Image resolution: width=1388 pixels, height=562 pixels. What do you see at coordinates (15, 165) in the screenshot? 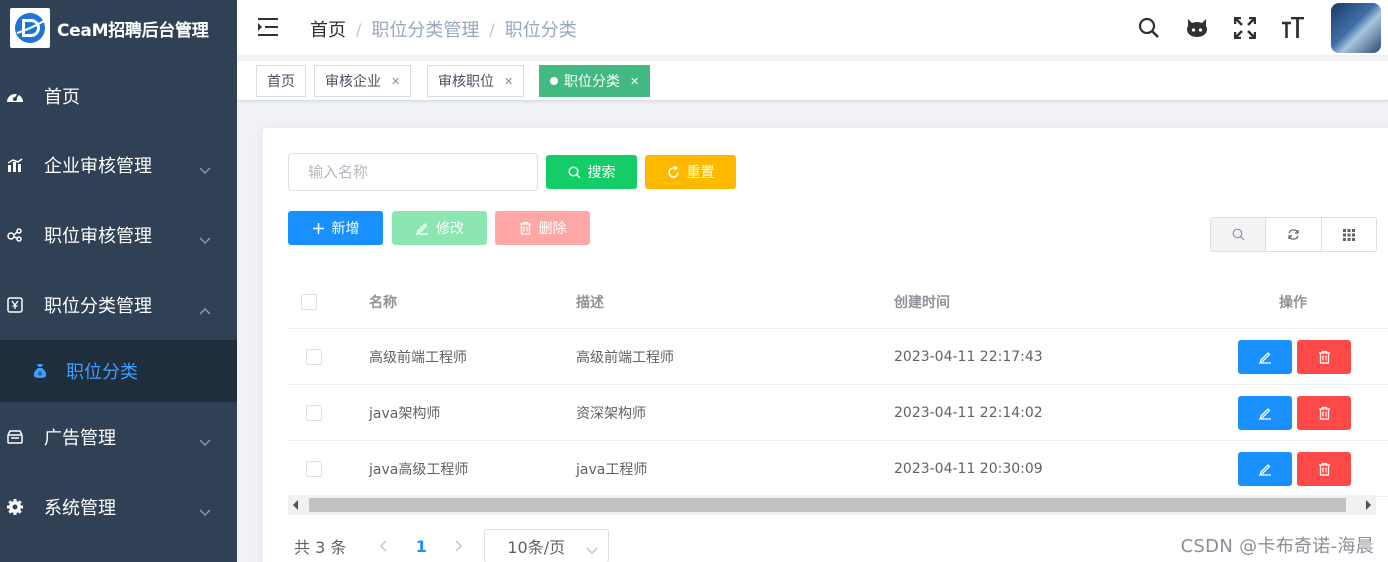
I see `chart-icon` at bounding box center [15, 165].